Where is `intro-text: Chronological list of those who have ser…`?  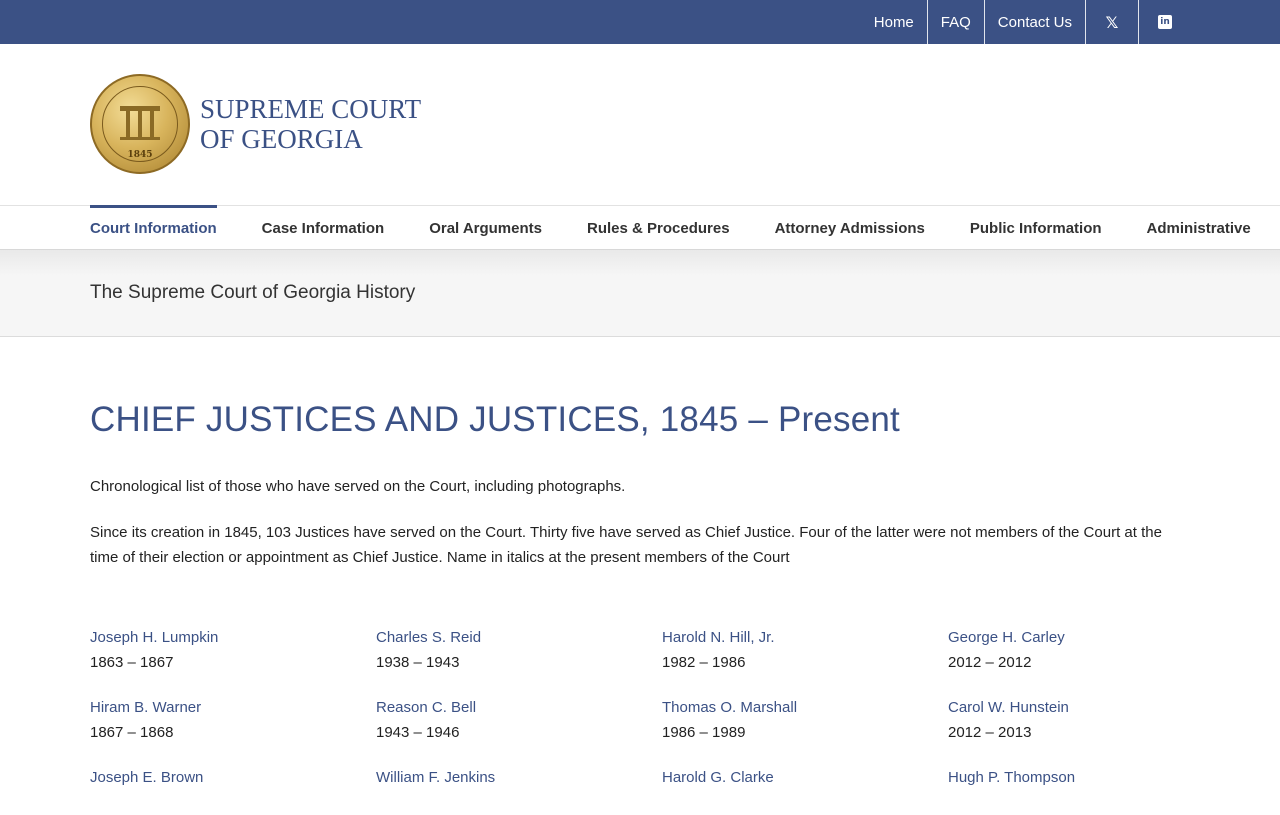
intro-text: Chronological list of those who have ser… is located at coordinates (358, 486).